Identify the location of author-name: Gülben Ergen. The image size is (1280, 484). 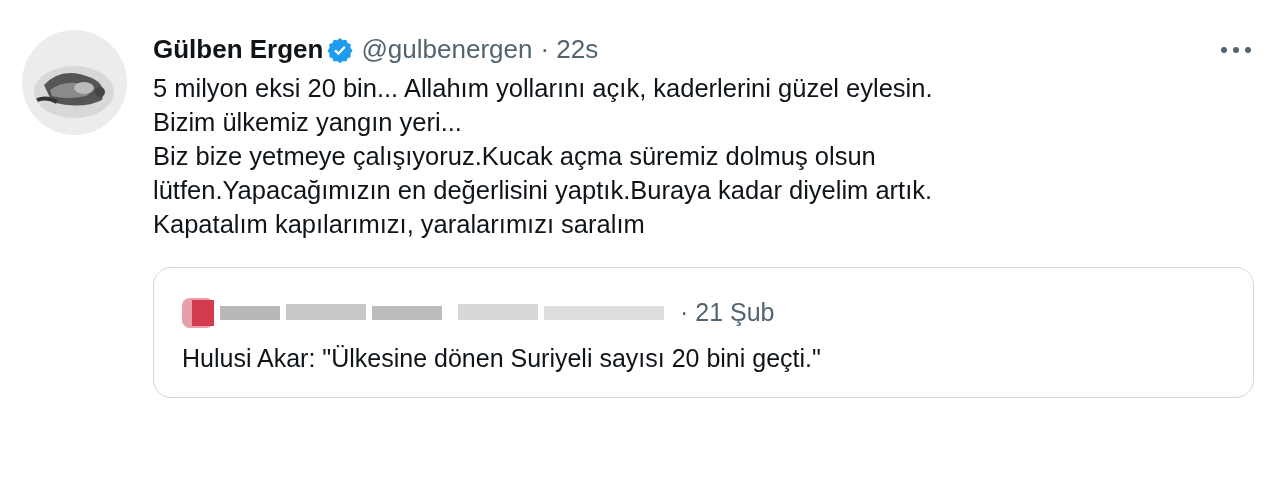
(238, 49).